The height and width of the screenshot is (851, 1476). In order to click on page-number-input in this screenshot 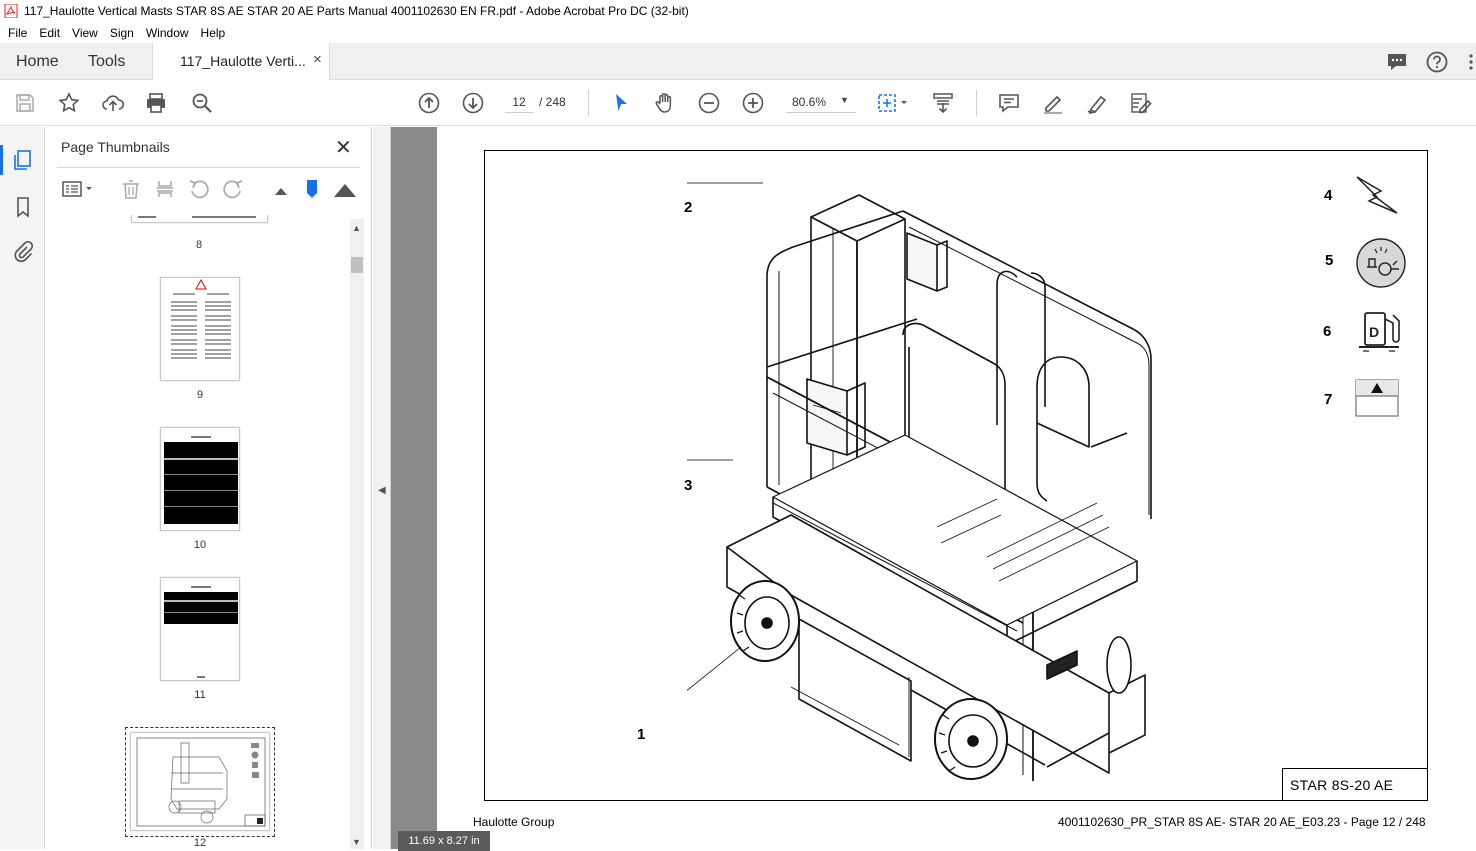, I will do `click(519, 102)`.